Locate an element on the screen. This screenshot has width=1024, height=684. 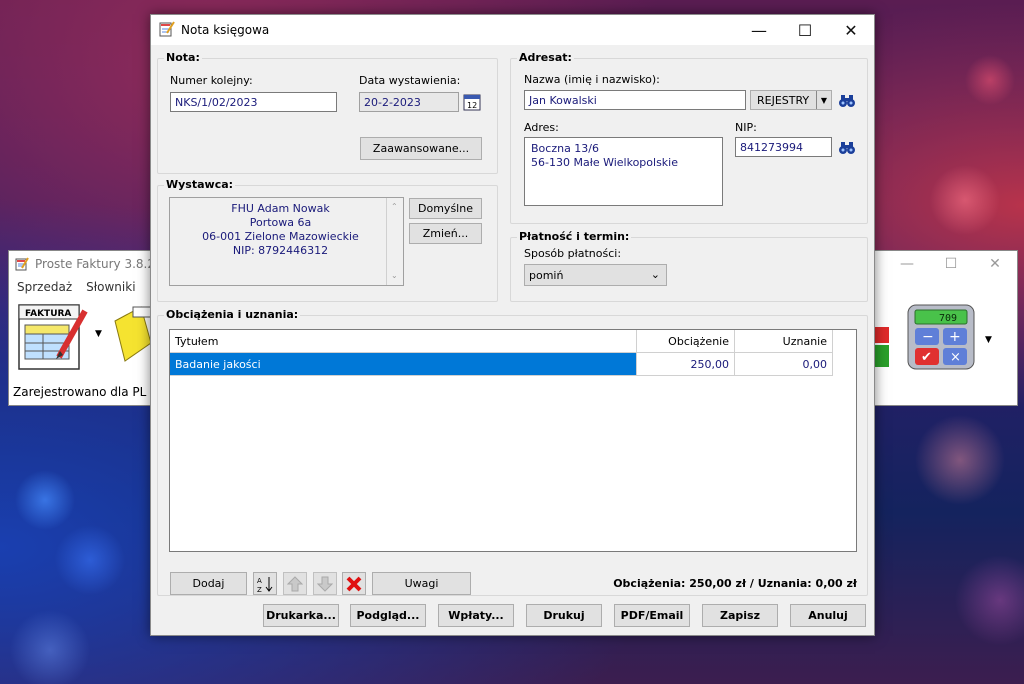
numer-label: Numer kolejny: is located at coordinates (211, 80).